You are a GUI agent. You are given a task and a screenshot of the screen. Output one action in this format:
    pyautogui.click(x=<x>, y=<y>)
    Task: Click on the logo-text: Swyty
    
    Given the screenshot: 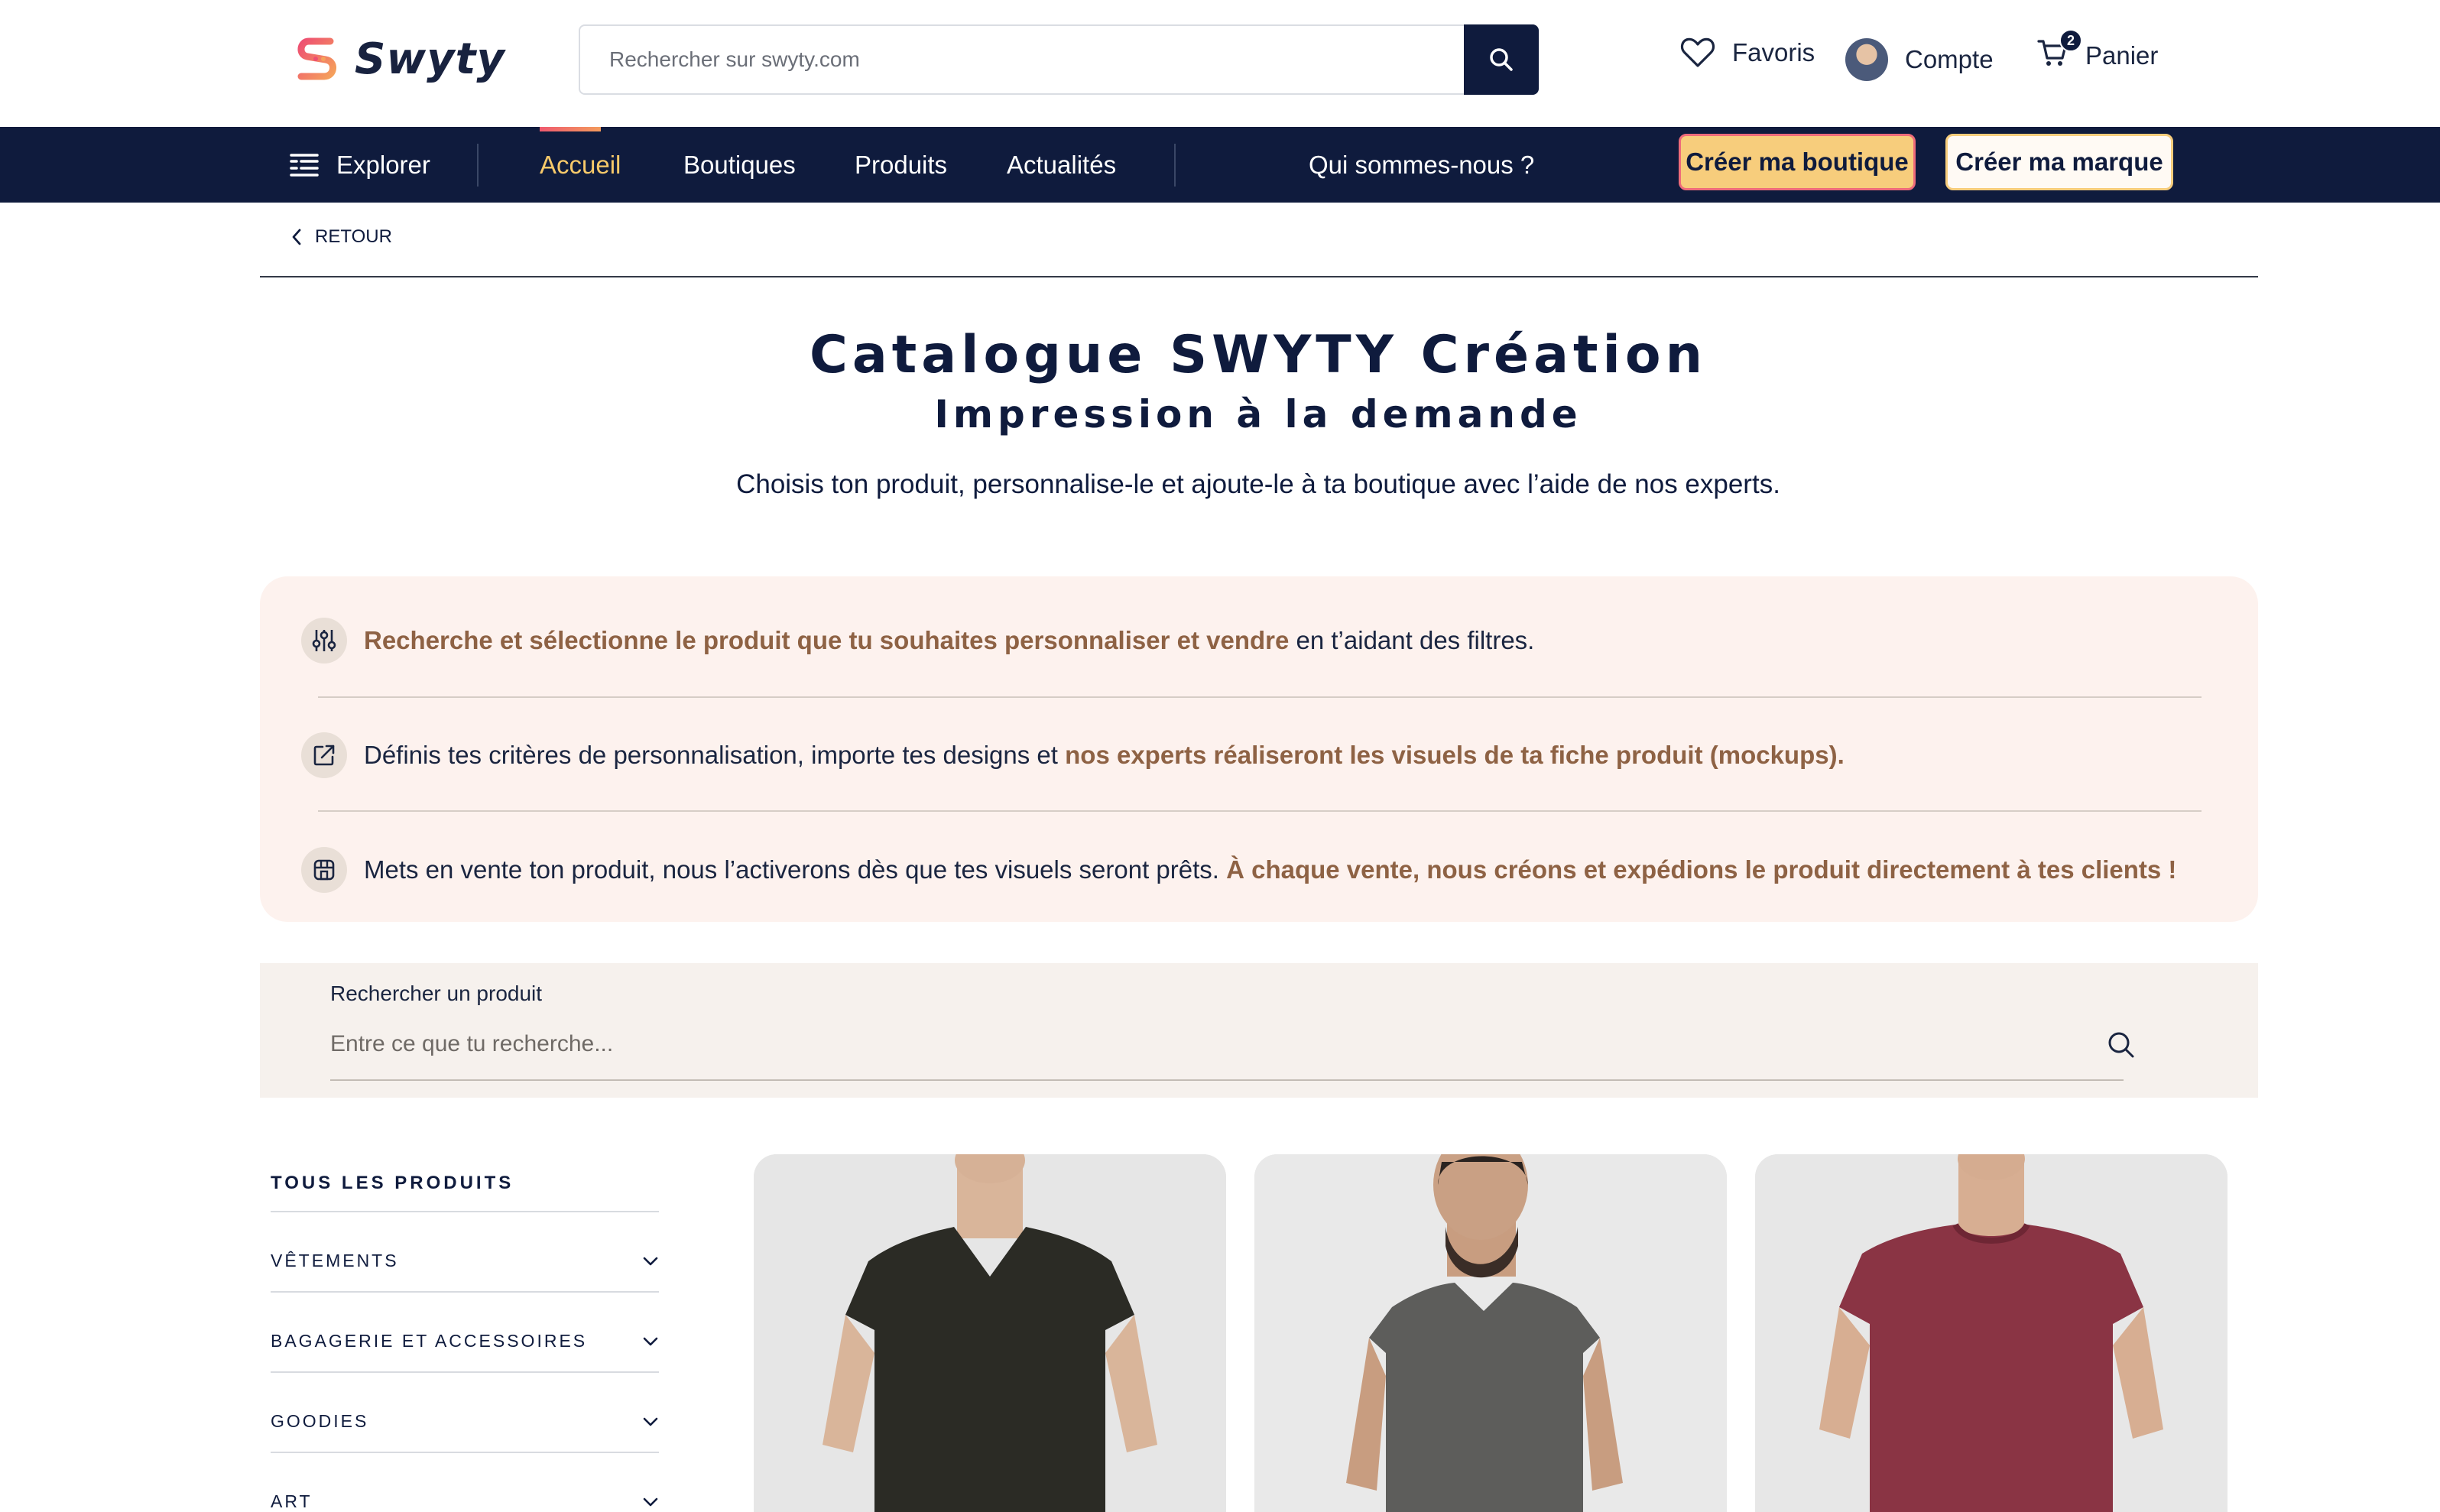 What is the action you would take?
    pyautogui.click(x=430, y=59)
    